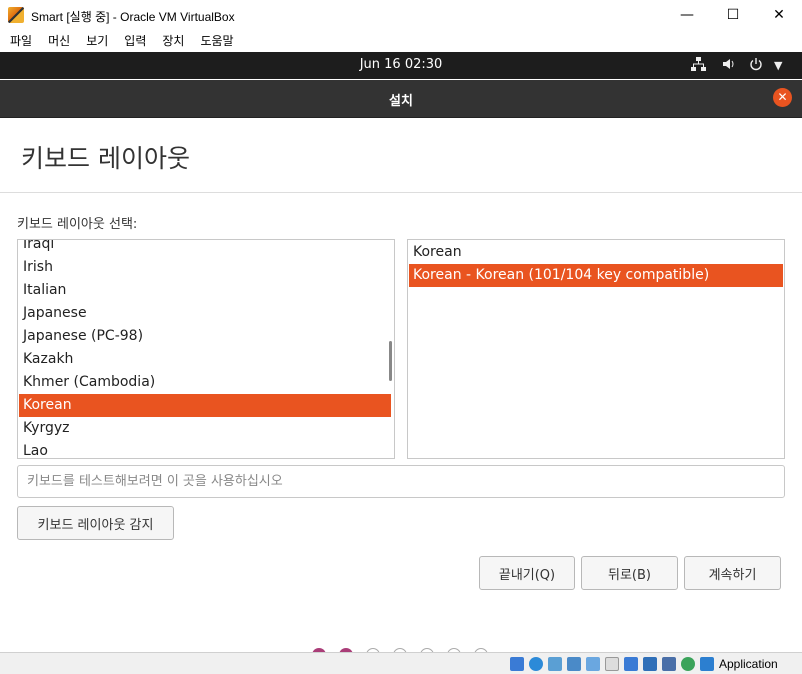 This screenshot has height=674, width=802. Describe the element at coordinates (527, 573) in the screenshot. I see `quit-button: 끝내기(Q)` at that location.